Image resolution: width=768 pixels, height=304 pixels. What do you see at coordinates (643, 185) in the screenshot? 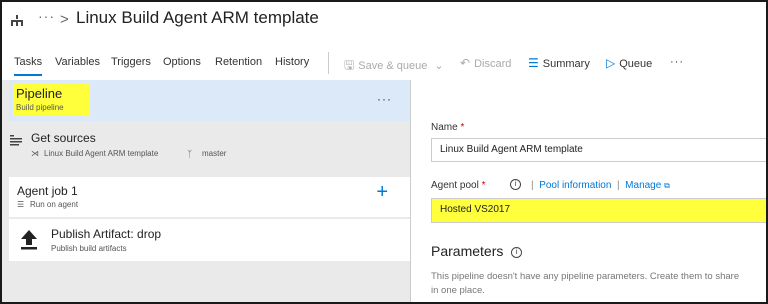
I see `manage-link: Manage` at bounding box center [643, 185].